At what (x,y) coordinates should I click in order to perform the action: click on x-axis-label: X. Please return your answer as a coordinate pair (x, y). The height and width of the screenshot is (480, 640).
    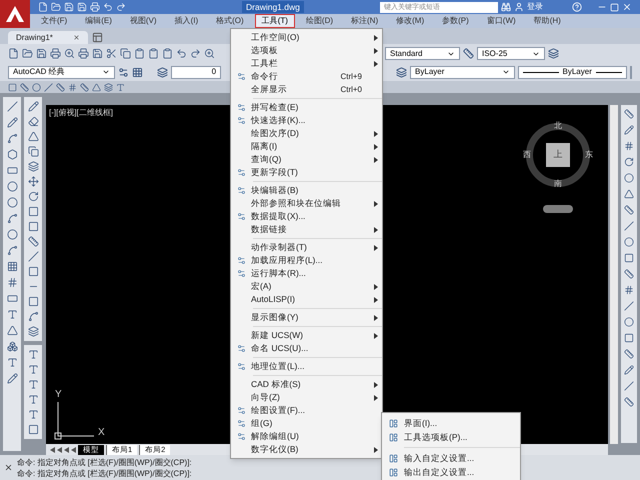
    Looking at the image, I should click on (101, 433).